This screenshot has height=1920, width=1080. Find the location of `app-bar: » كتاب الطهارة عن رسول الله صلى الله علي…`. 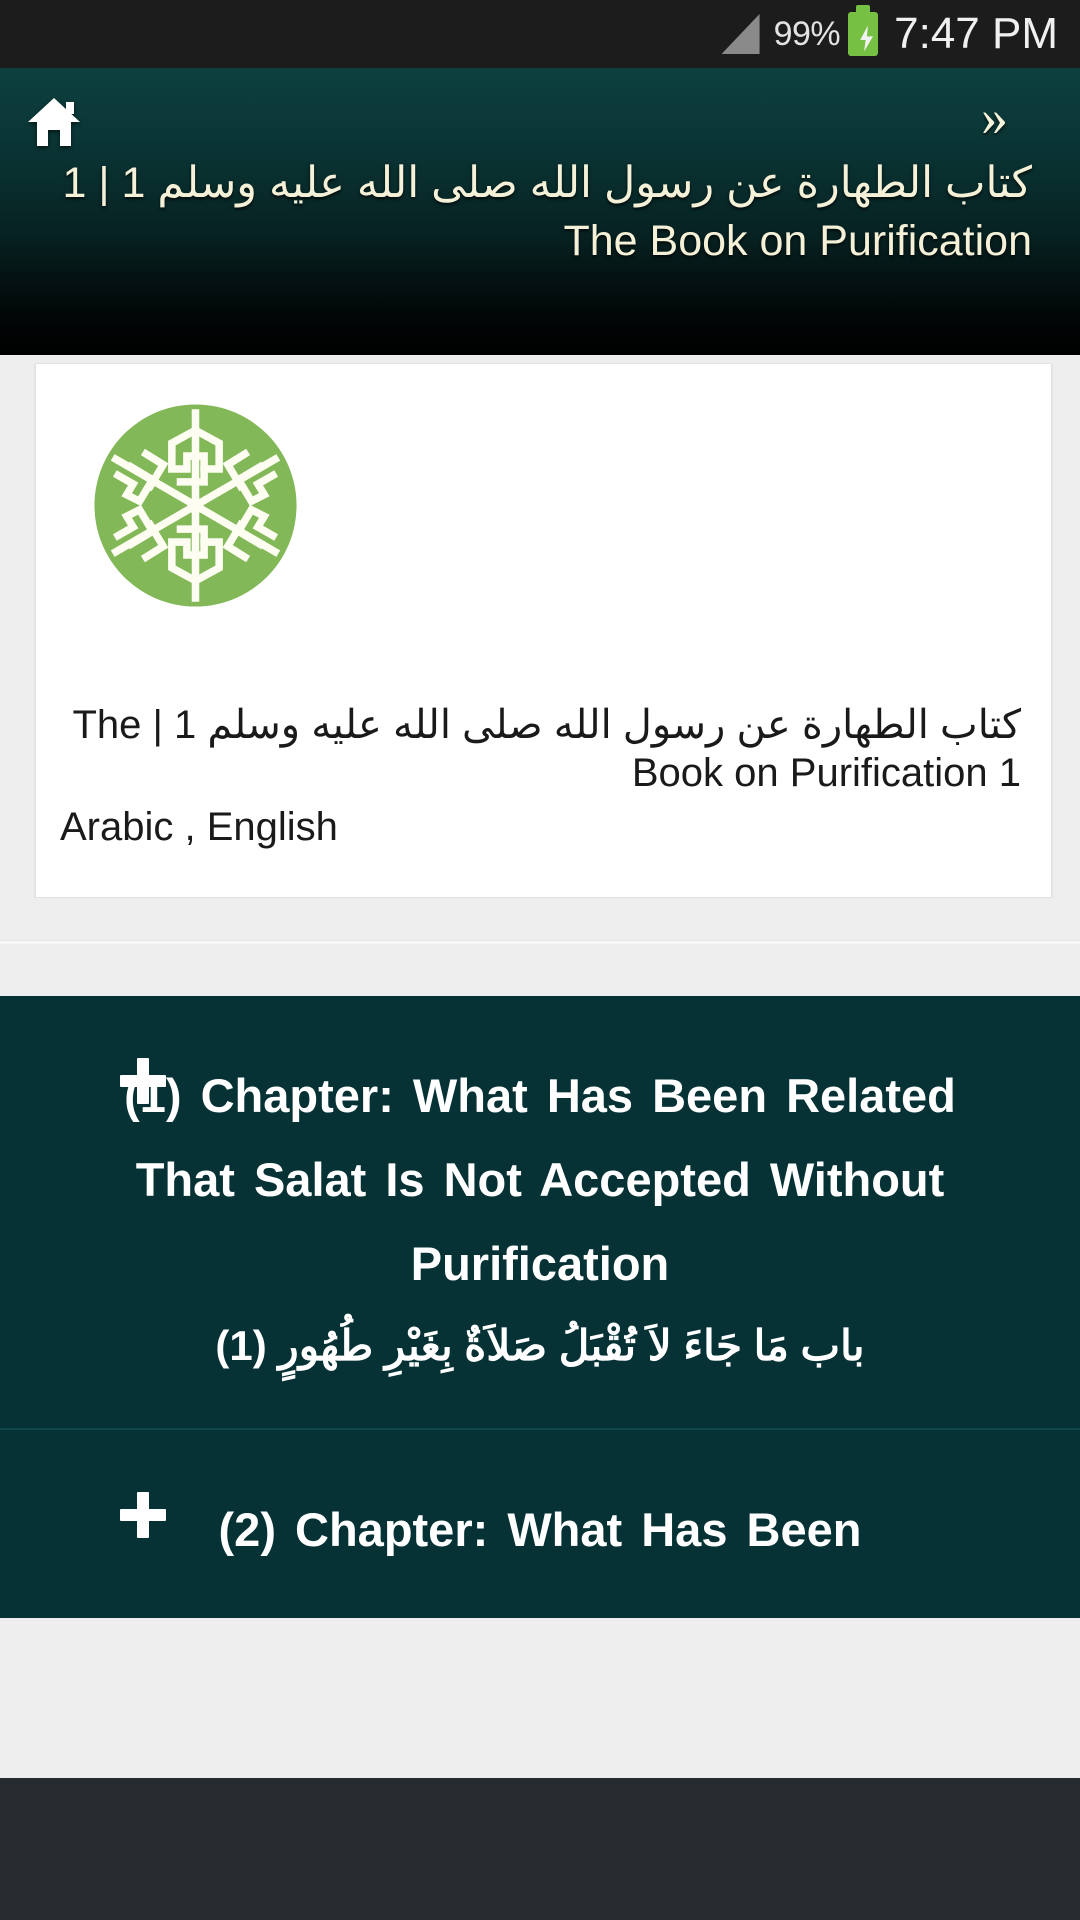

app-bar: » كتاب الطهارة عن رسول الله صلى الله علي… is located at coordinates (540, 211).